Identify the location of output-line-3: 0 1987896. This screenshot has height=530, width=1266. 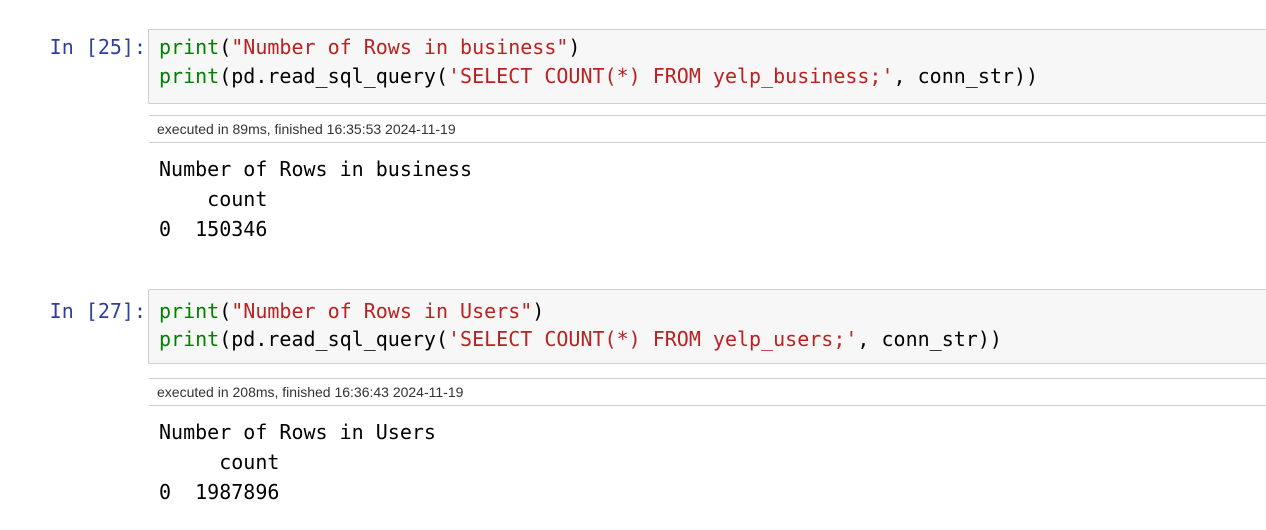
(219, 492).